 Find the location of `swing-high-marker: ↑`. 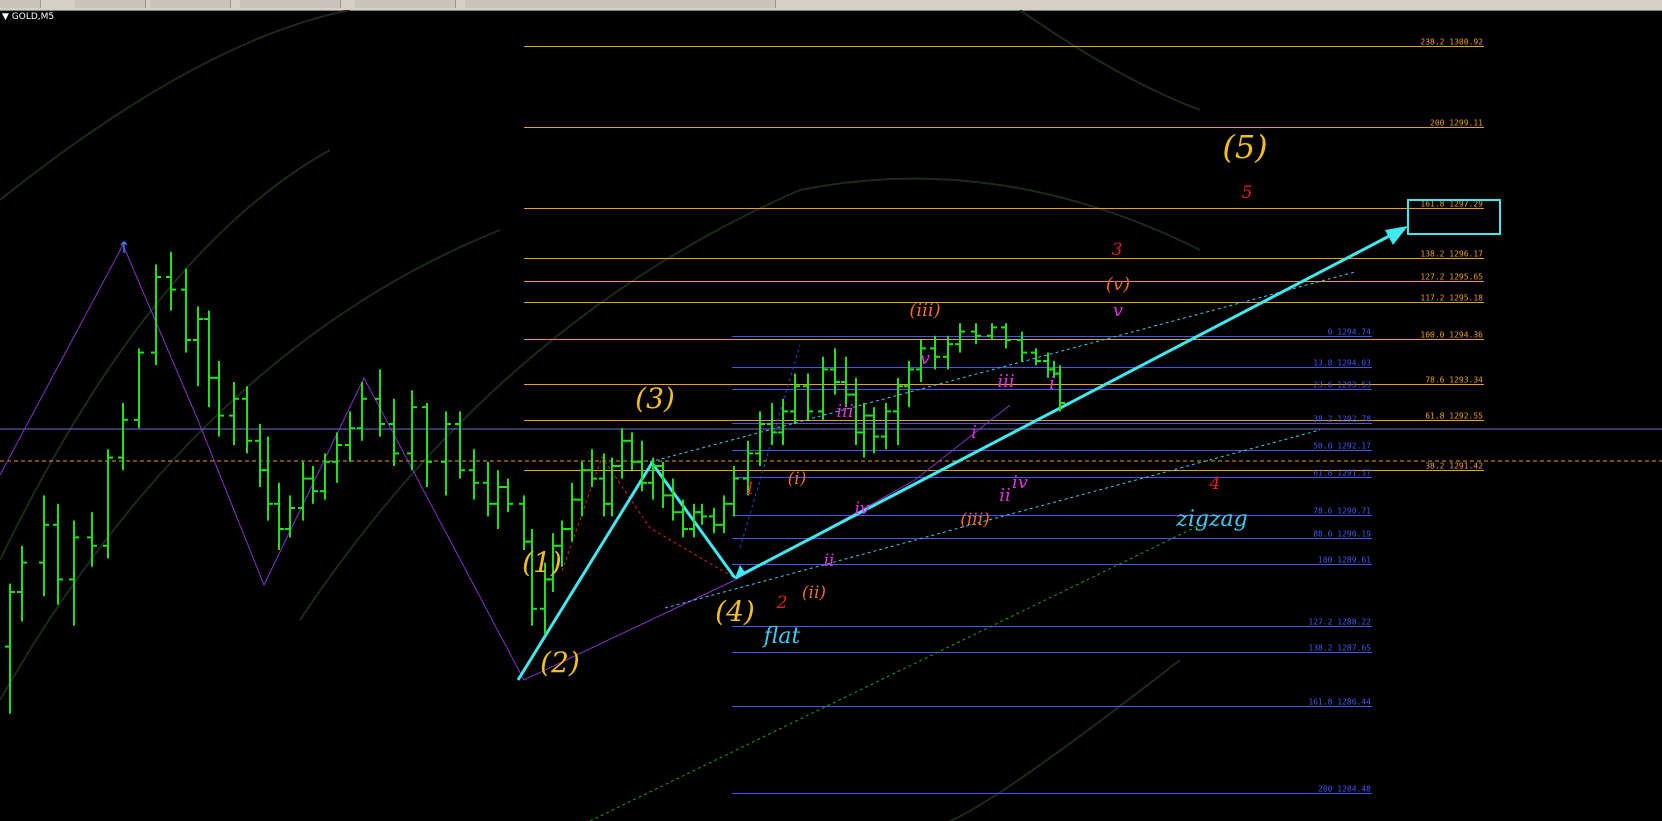

swing-high-marker: ↑ is located at coordinates (123, 247).